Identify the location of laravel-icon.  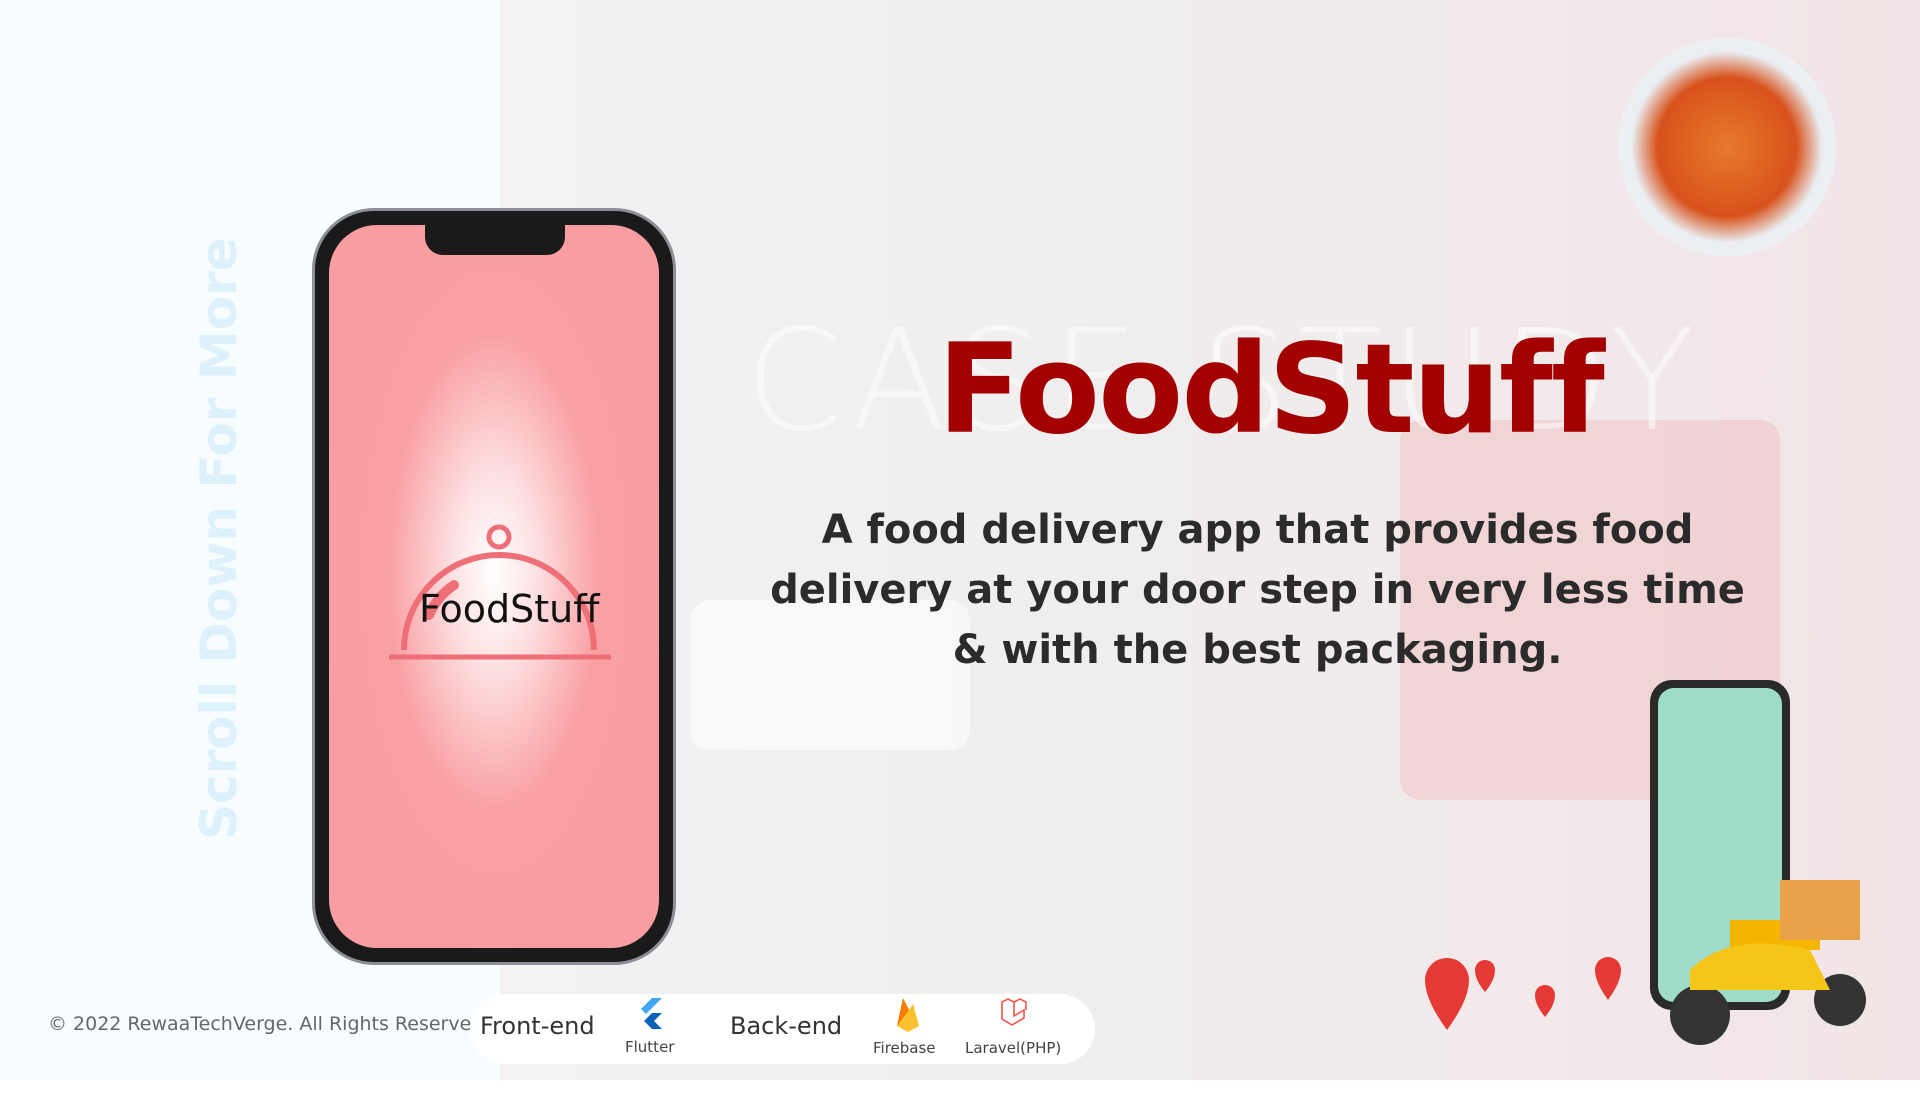
(1014, 1012).